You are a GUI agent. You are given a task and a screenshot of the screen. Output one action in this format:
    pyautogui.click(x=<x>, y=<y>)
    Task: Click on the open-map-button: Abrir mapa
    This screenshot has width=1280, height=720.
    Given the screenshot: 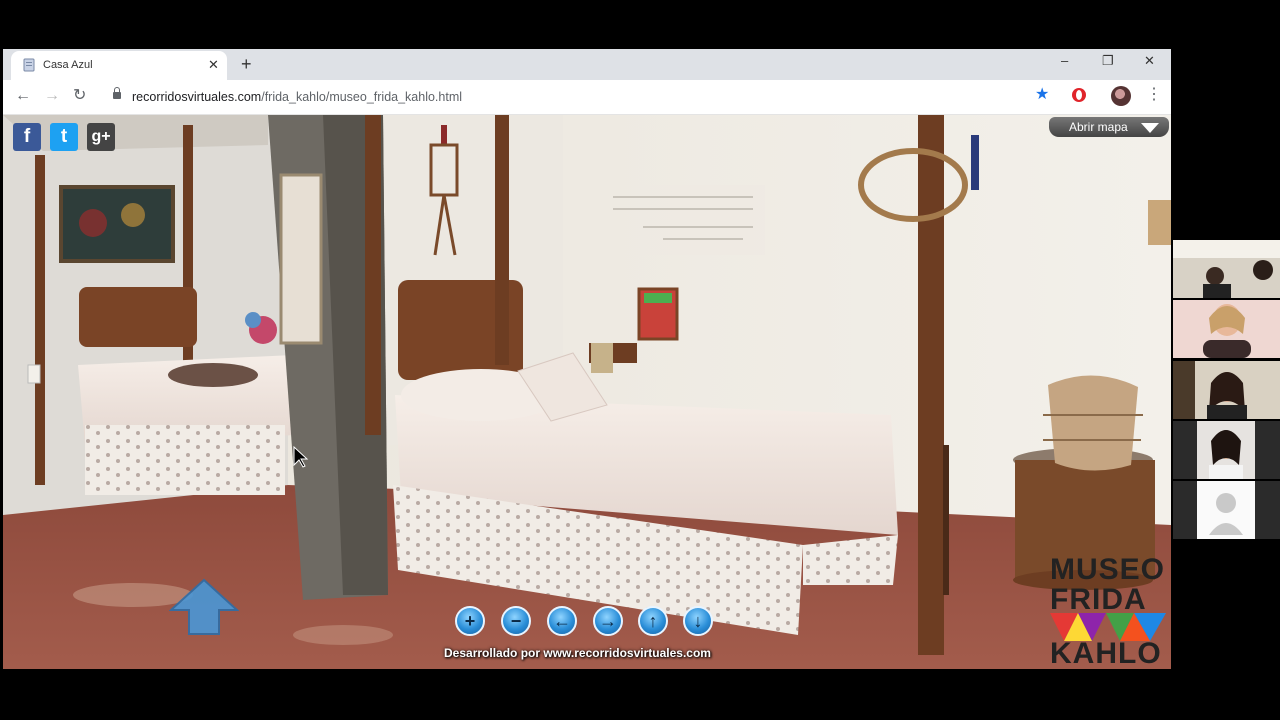 What is the action you would take?
    pyautogui.click(x=1109, y=127)
    